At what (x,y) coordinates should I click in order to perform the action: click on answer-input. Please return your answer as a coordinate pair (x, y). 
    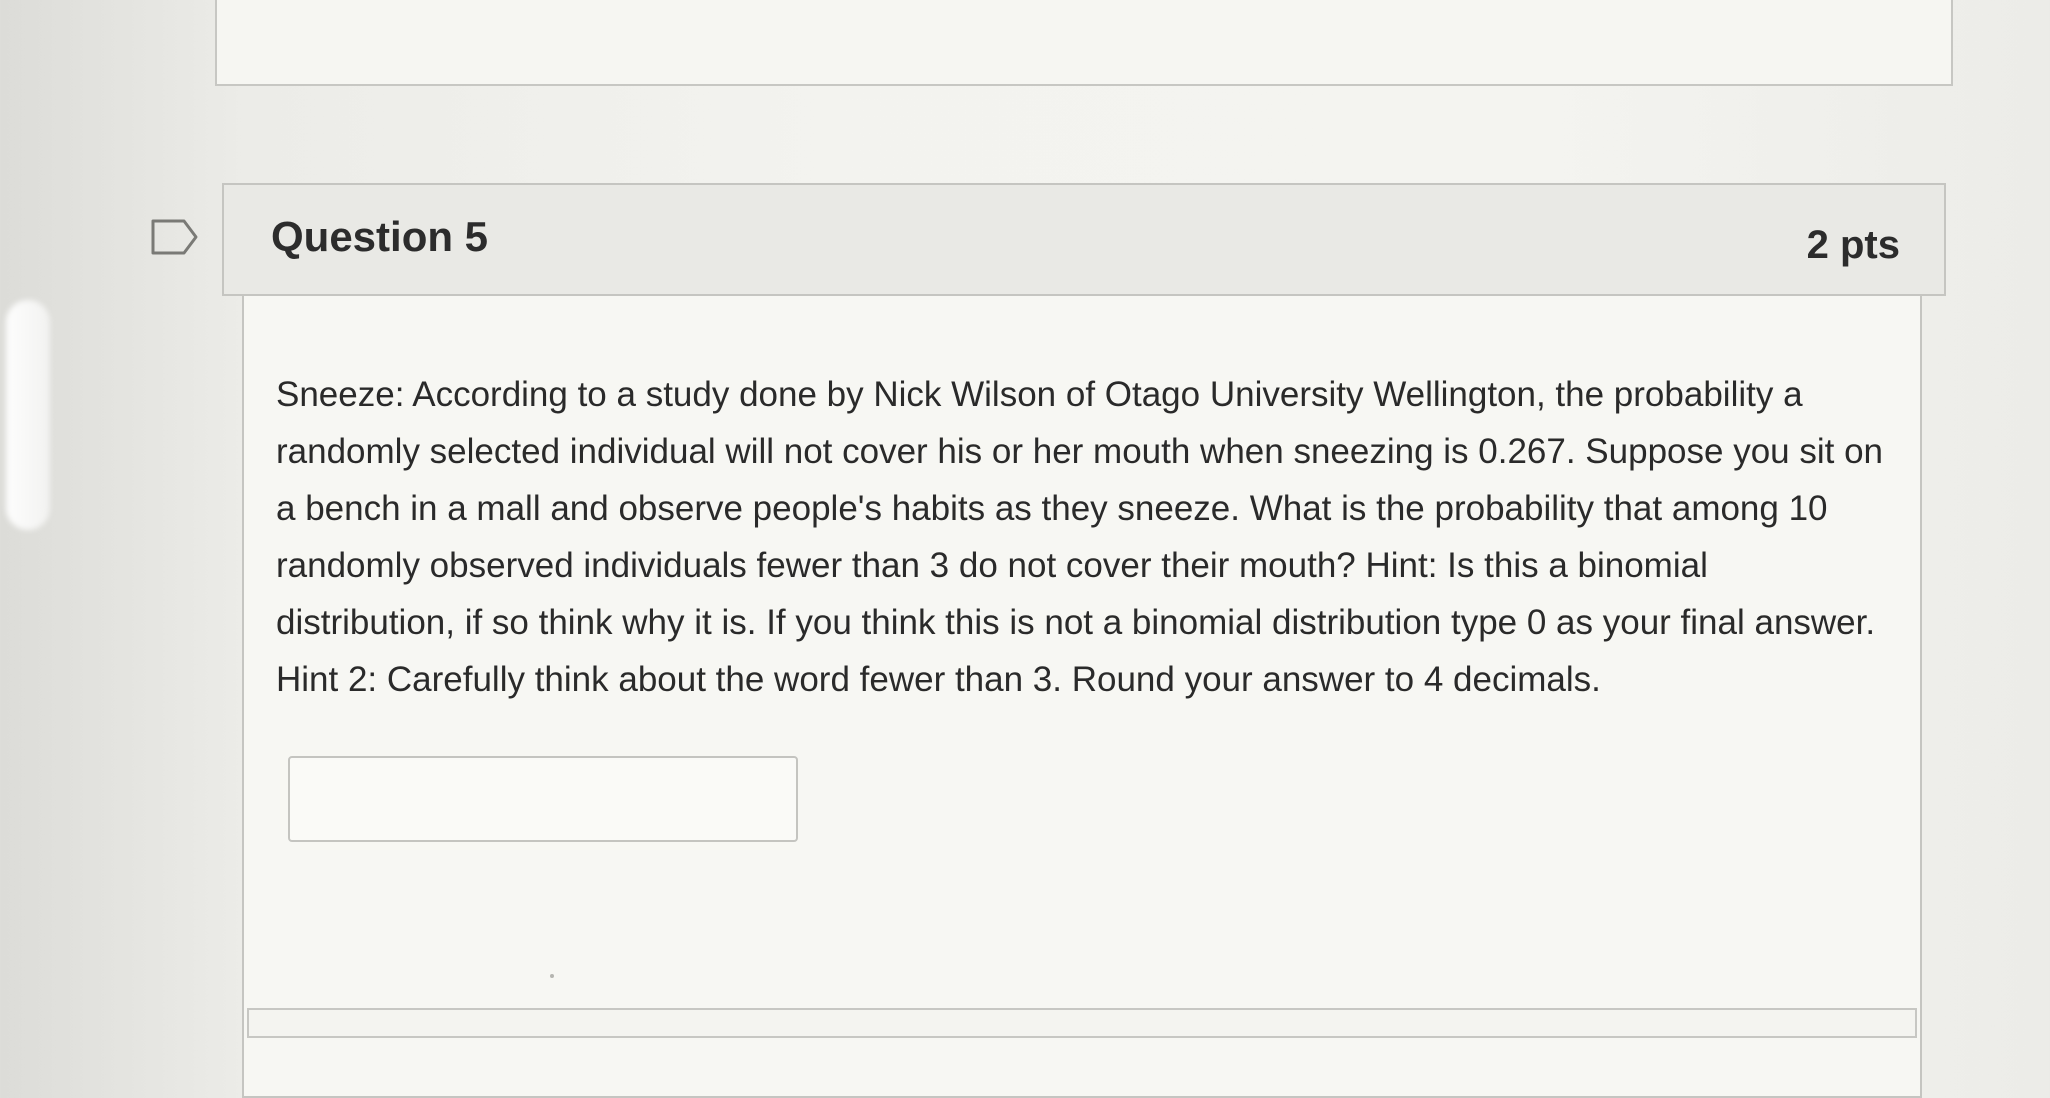
    Looking at the image, I should click on (543, 799).